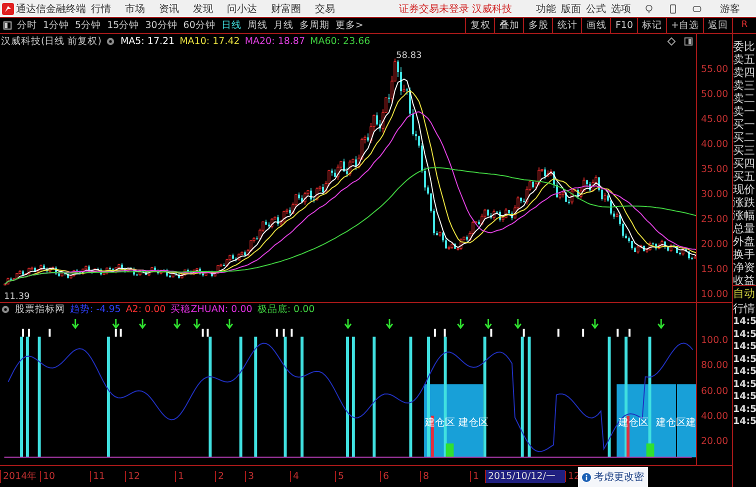  What do you see at coordinates (744, 202) in the screenshot?
I see `quote-field-label: 涨跌` at bounding box center [744, 202].